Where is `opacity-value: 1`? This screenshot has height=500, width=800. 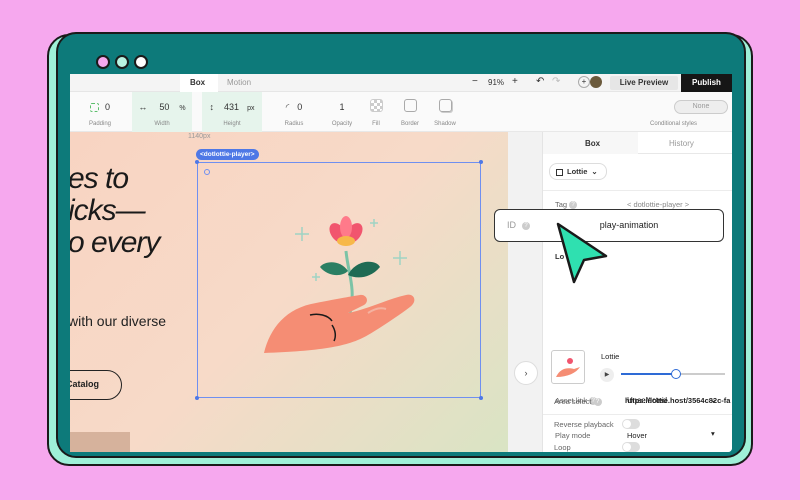 opacity-value: 1 is located at coordinates (342, 107).